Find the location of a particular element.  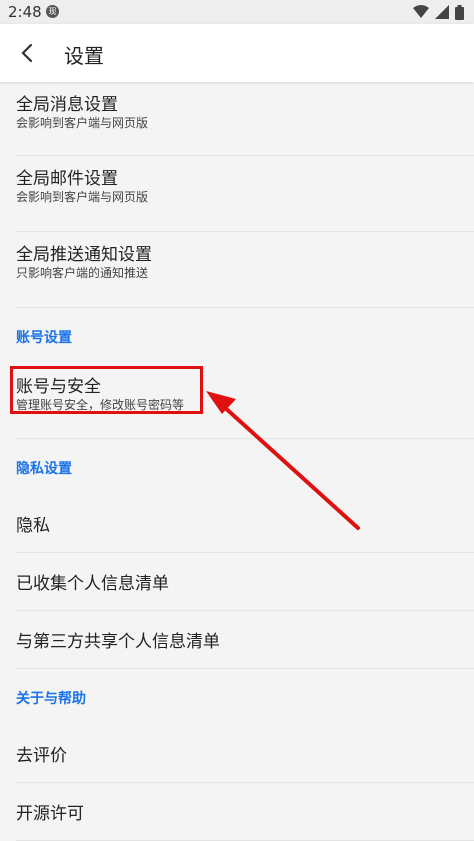

annotation-arrow-icon is located at coordinates (283, 460).